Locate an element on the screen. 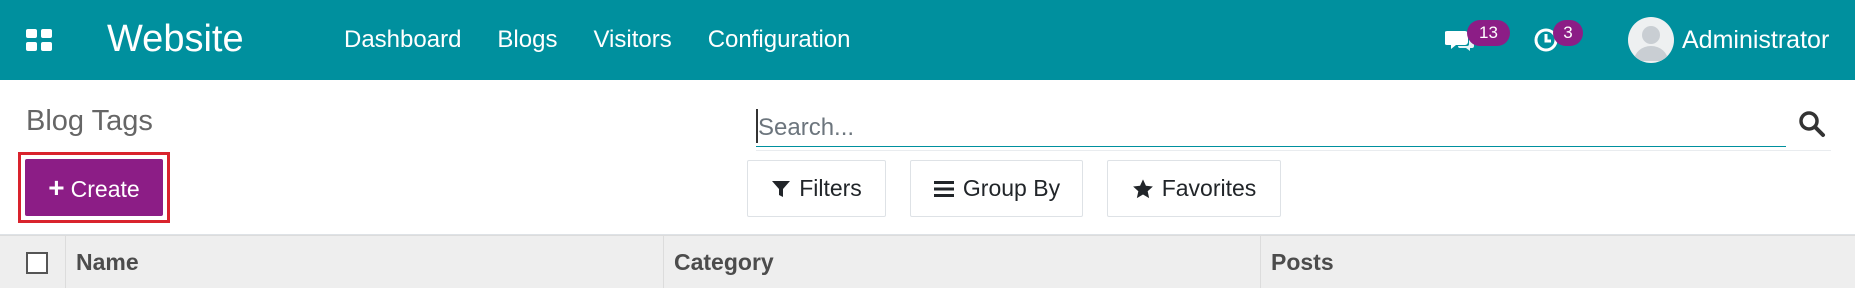 This screenshot has width=1855, height=288. menu-item-dashboard: Dashboard is located at coordinates (402, 40).